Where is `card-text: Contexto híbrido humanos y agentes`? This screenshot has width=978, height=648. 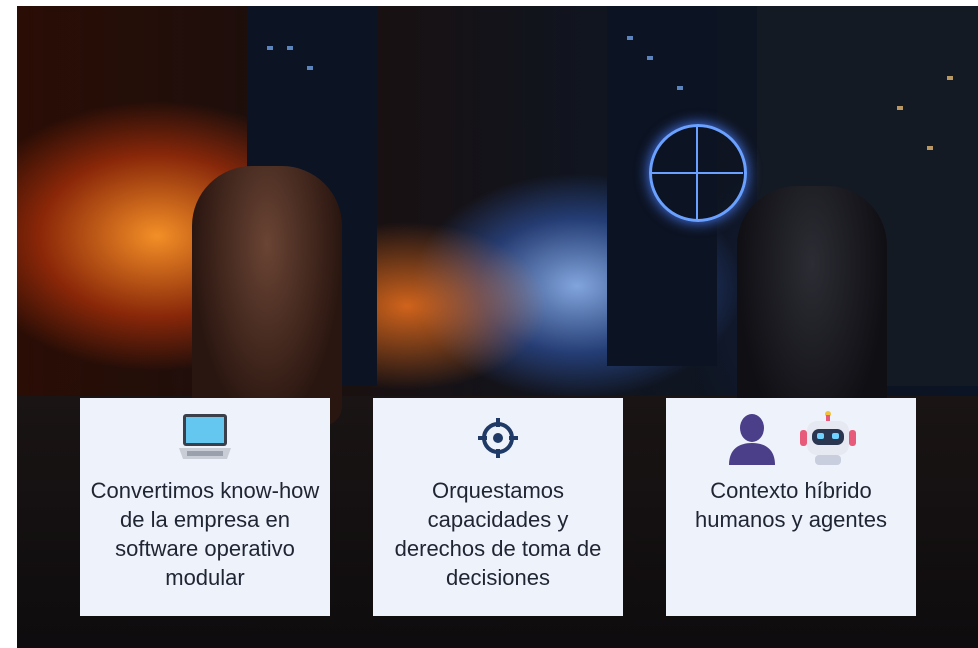 card-text: Contexto híbrido humanos y agentes is located at coordinates (791, 505).